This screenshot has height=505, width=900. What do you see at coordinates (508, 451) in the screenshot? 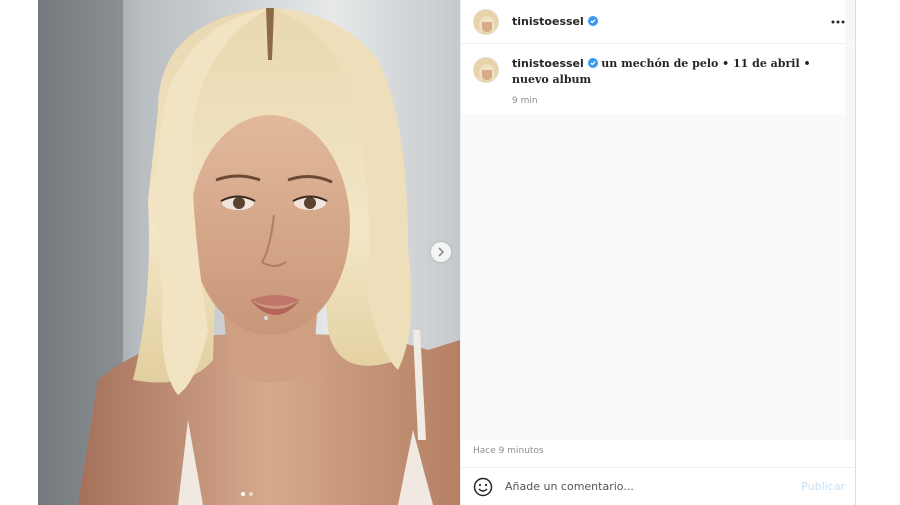
I see `post-timestamp: Hace 9 minutos` at bounding box center [508, 451].